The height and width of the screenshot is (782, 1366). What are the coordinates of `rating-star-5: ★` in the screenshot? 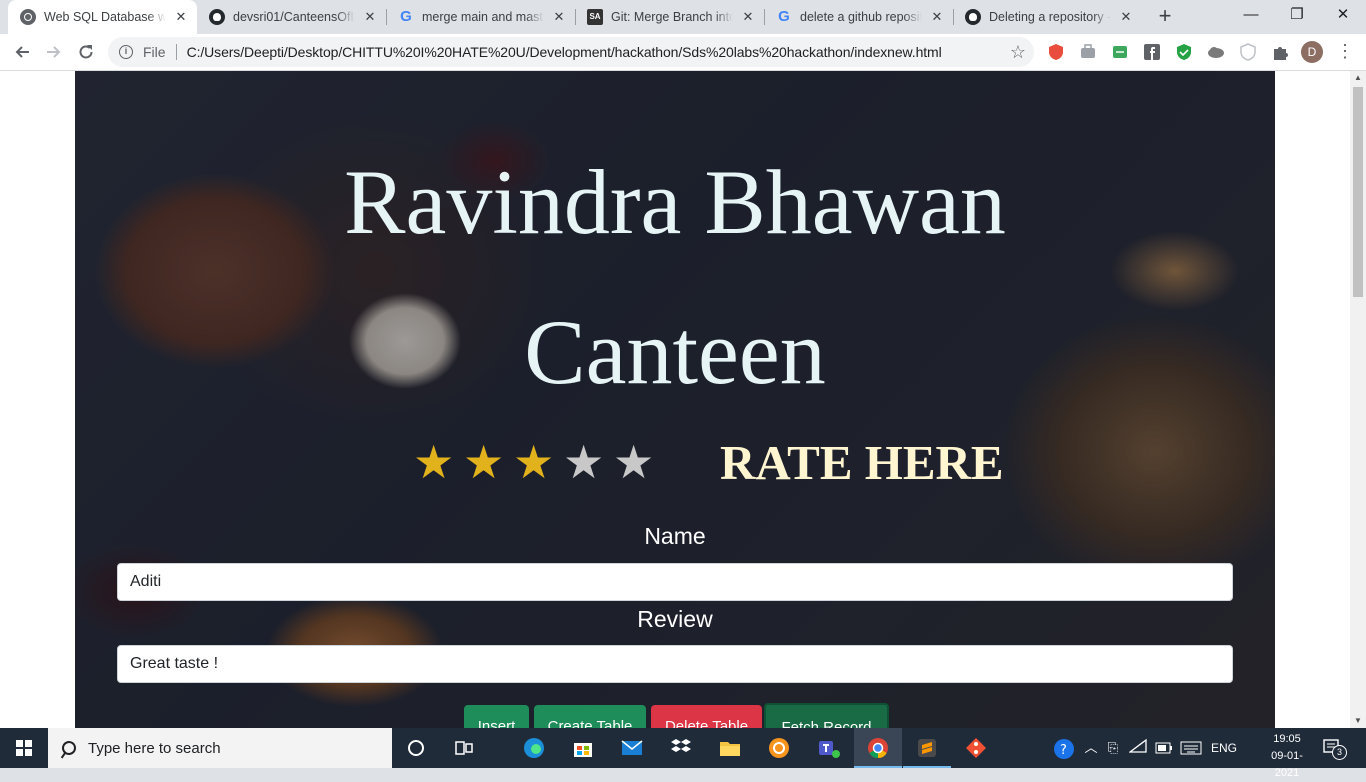 It's located at (633, 462).